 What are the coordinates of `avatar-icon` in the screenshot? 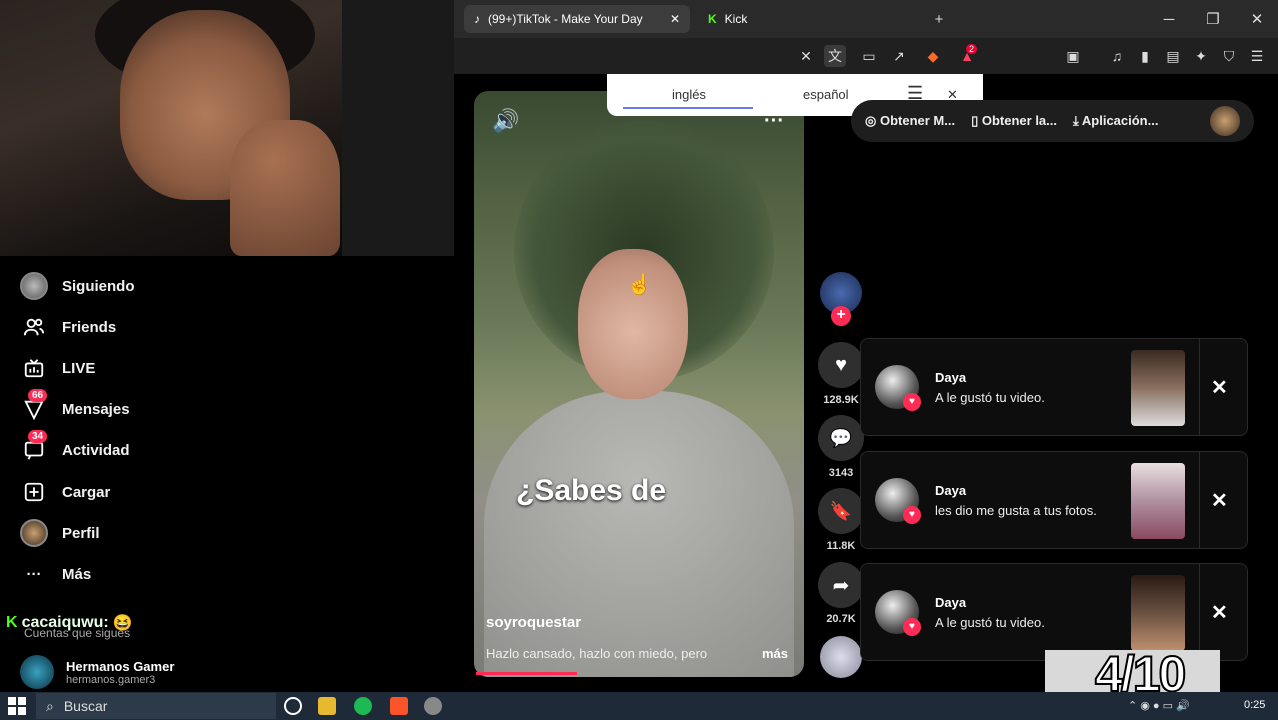 It's located at (34, 286).